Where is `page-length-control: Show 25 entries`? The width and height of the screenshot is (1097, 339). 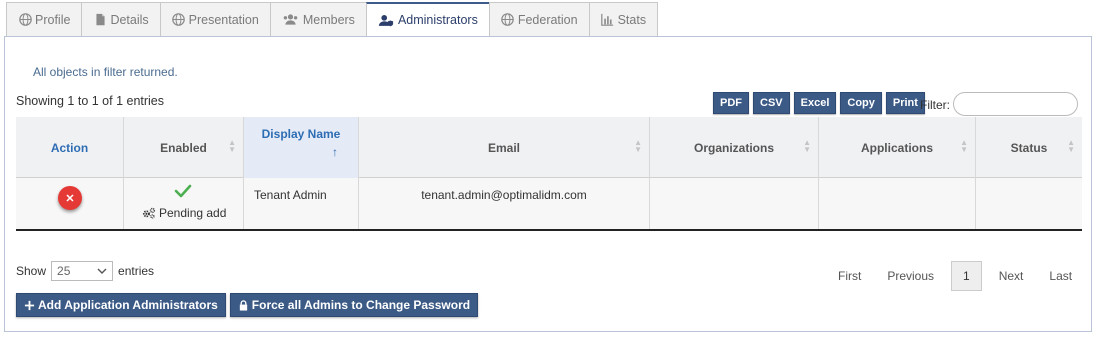
page-length-control: Show 25 entries is located at coordinates (85, 271).